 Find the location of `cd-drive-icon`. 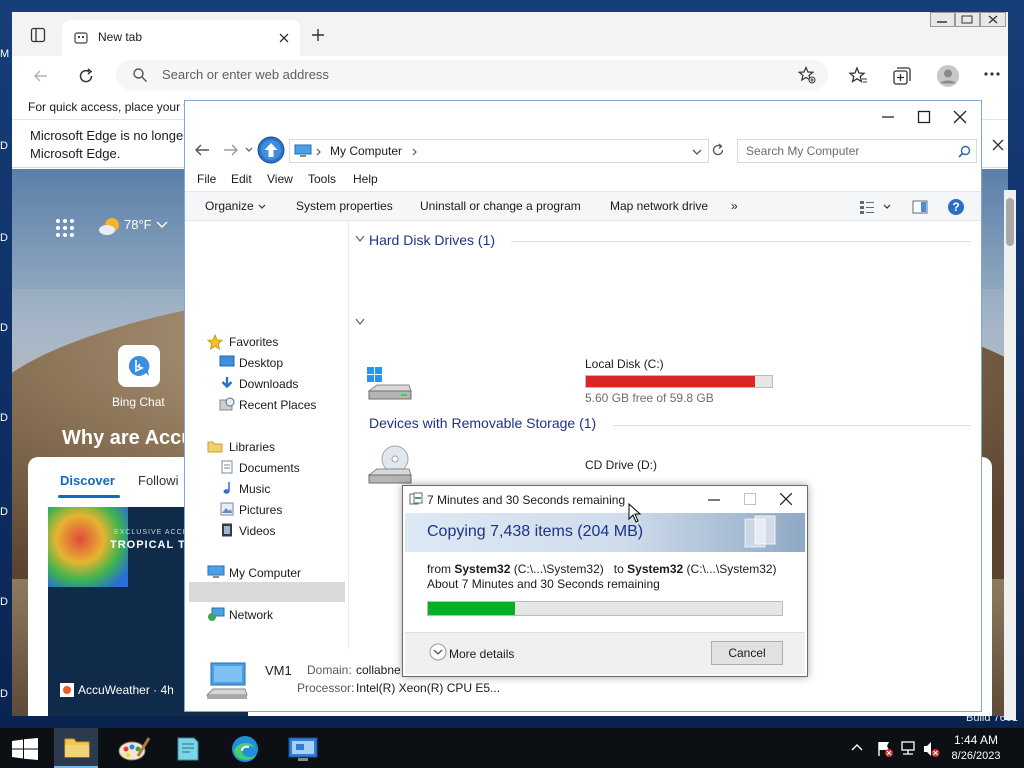

cd-drive-icon is located at coordinates (390, 465).